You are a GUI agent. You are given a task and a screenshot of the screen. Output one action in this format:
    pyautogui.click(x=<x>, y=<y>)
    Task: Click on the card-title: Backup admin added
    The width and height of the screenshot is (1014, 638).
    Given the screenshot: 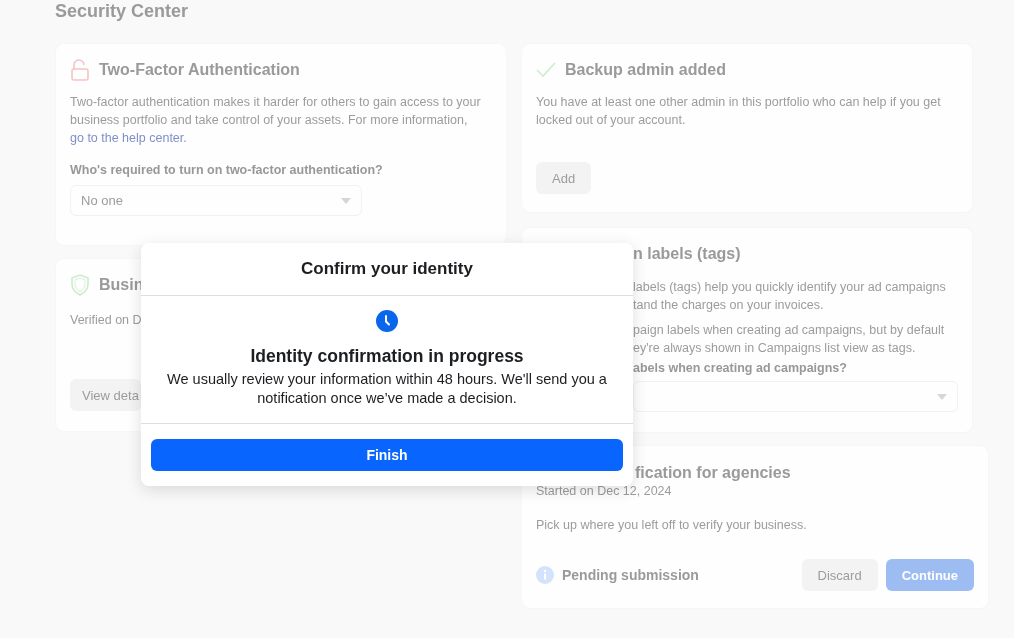 What is the action you would take?
    pyautogui.click(x=645, y=70)
    